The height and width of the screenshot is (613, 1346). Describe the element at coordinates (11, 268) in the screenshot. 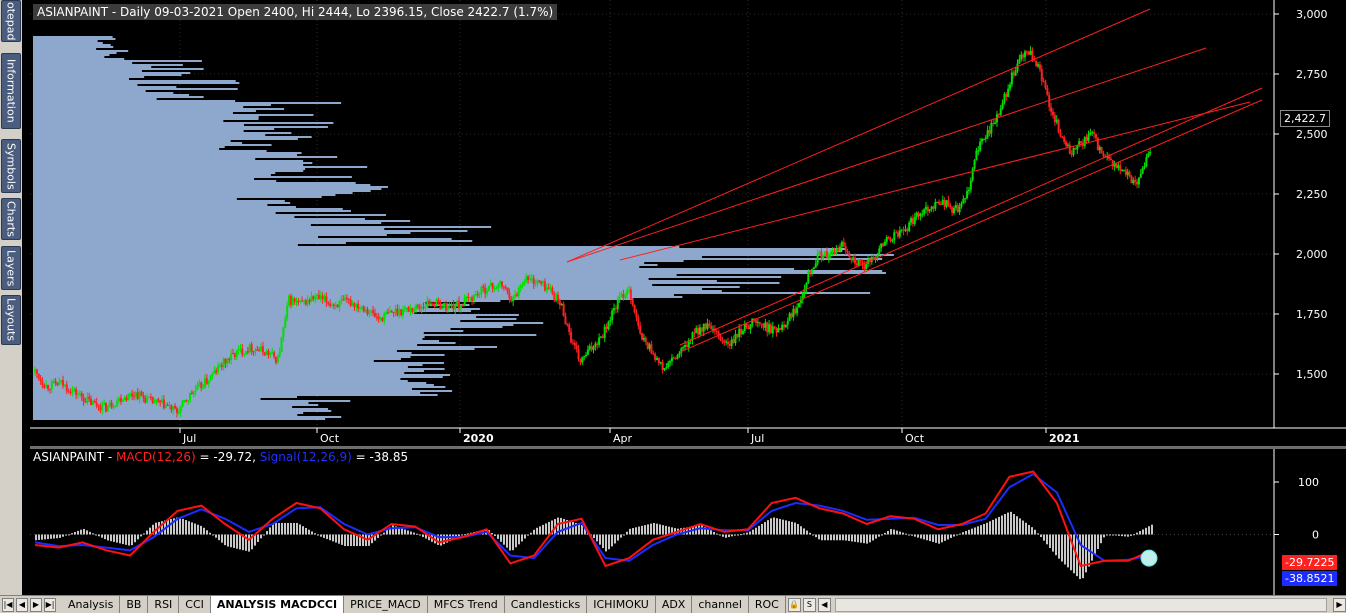

I see `side-tab-layers: Layers` at that location.